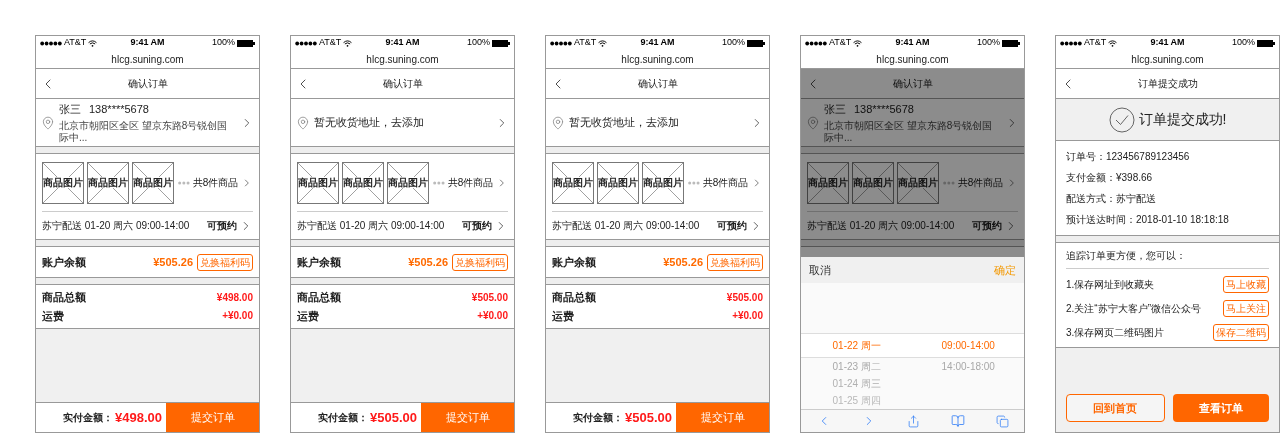 The height and width of the screenshot is (433, 1280). Describe the element at coordinates (1111, 199) in the screenshot. I see `order-info-line: 配送方式：苏宁配送` at that location.